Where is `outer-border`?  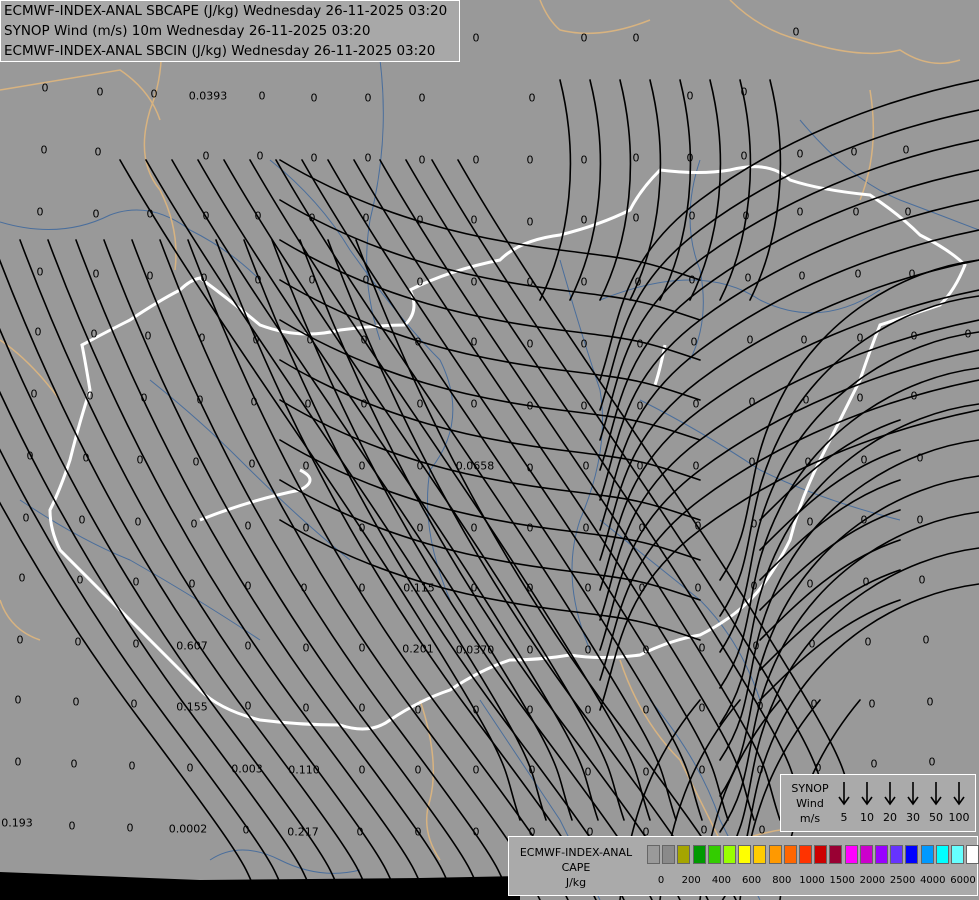 outer-border is located at coordinates (845, 32).